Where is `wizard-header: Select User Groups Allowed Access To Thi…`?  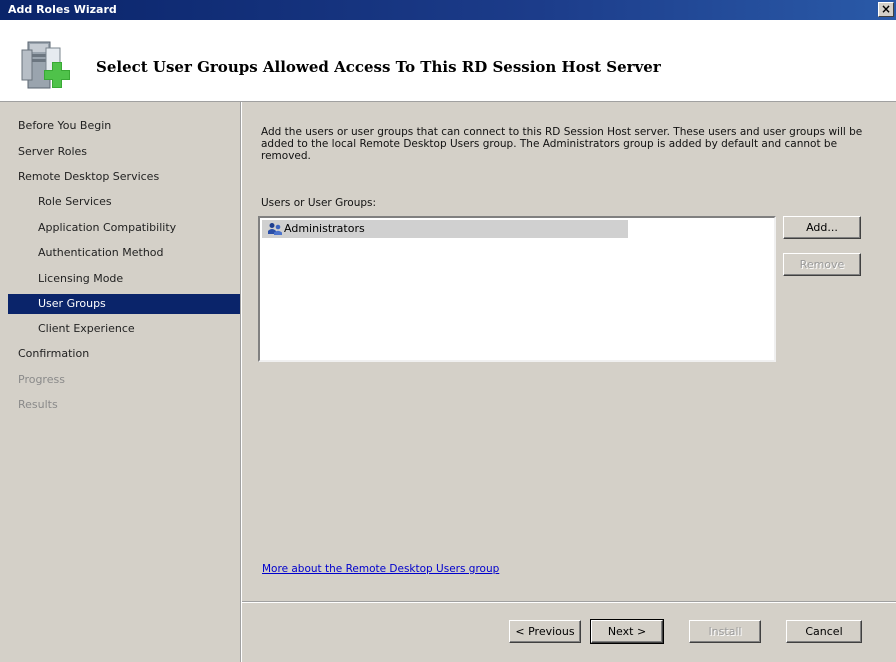 wizard-header: Select User Groups Allowed Access To Thi… is located at coordinates (448, 61).